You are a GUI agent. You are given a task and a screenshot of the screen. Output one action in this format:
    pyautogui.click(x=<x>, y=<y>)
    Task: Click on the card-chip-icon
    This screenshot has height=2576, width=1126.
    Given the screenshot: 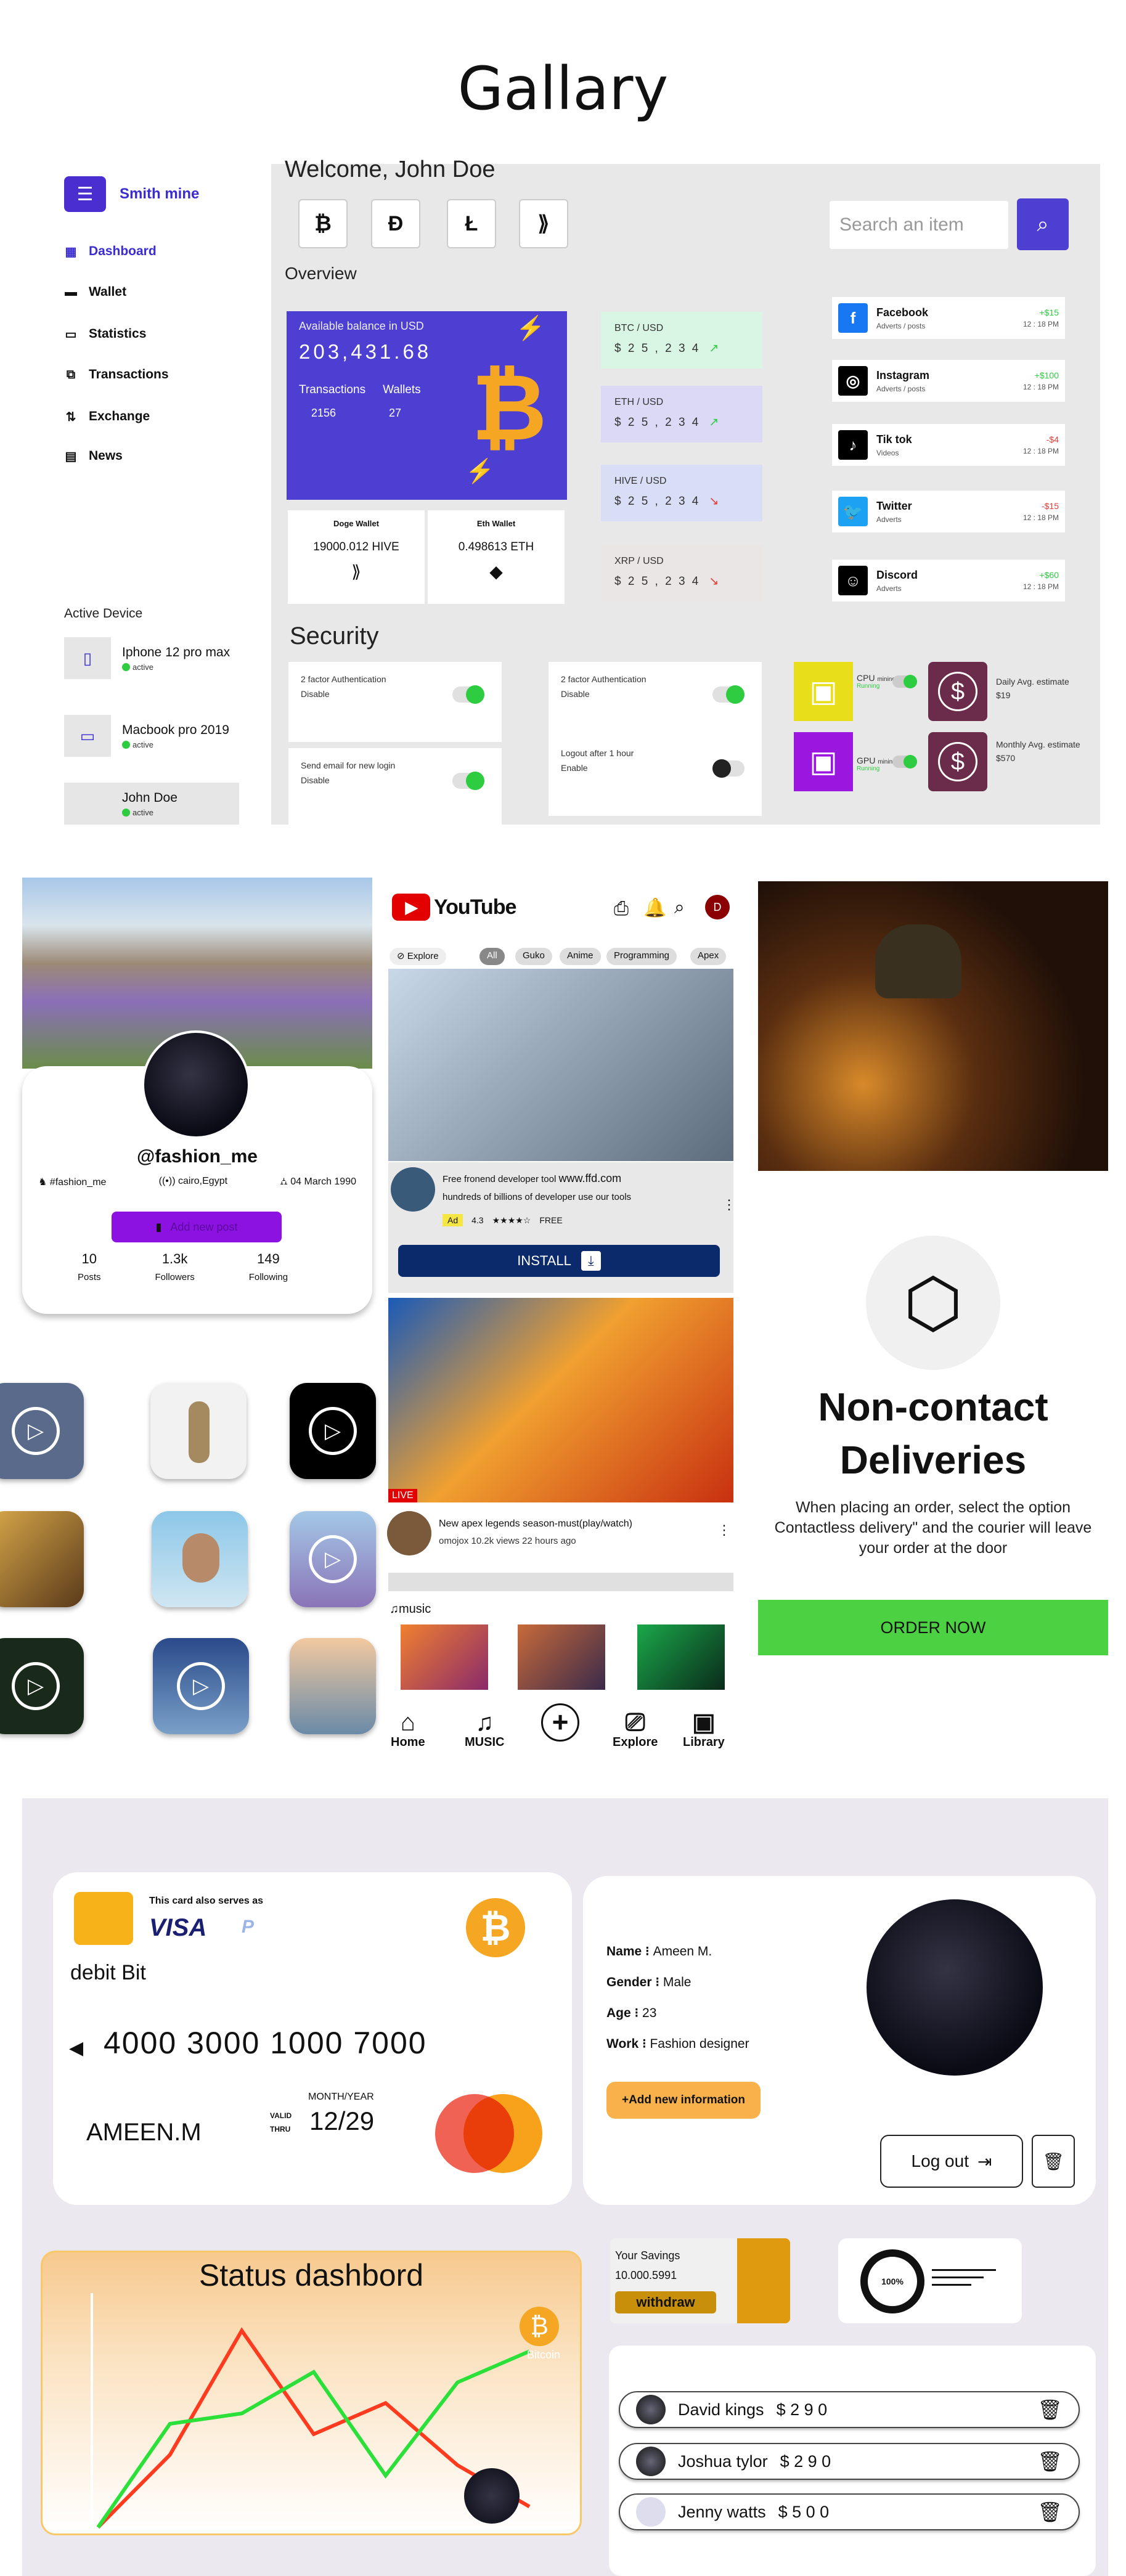 What is the action you would take?
    pyautogui.click(x=103, y=1918)
    